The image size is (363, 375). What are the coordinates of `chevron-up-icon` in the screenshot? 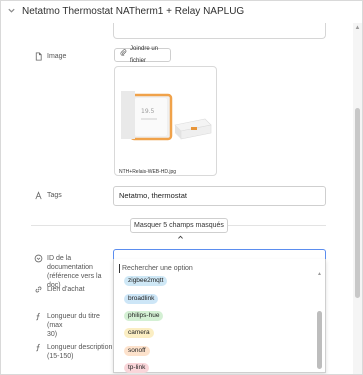 It's located at (180, 238).